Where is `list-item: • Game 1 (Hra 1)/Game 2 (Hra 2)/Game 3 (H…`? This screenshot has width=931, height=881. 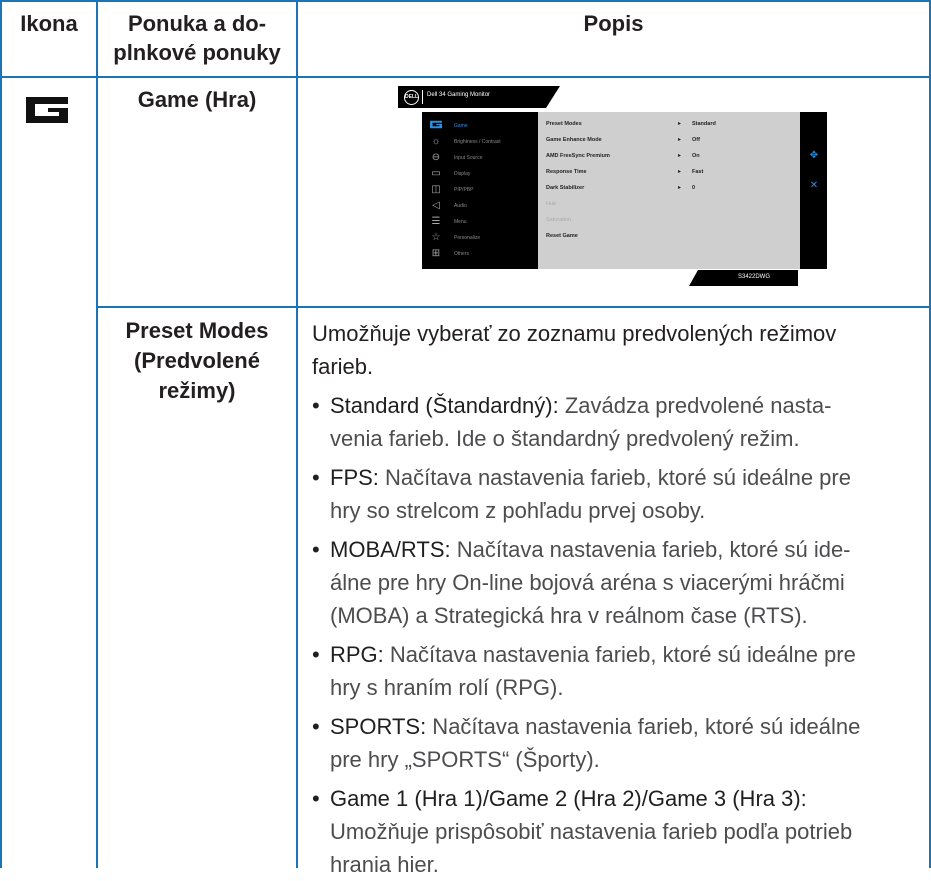
list-item: • Game 1 (Hra 1)/Game 2 (Hra 2)/Game 3 (H… is located at coordinates (582, 831).